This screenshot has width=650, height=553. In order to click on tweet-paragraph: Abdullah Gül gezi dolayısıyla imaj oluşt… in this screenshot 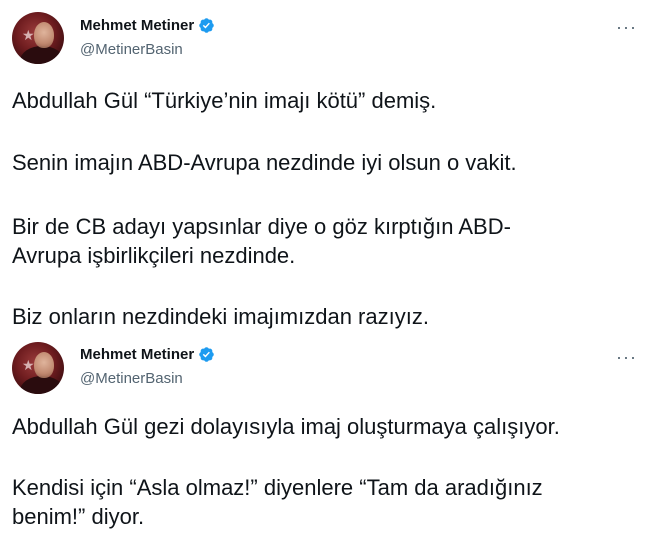, I will do `click(286, 426)`.